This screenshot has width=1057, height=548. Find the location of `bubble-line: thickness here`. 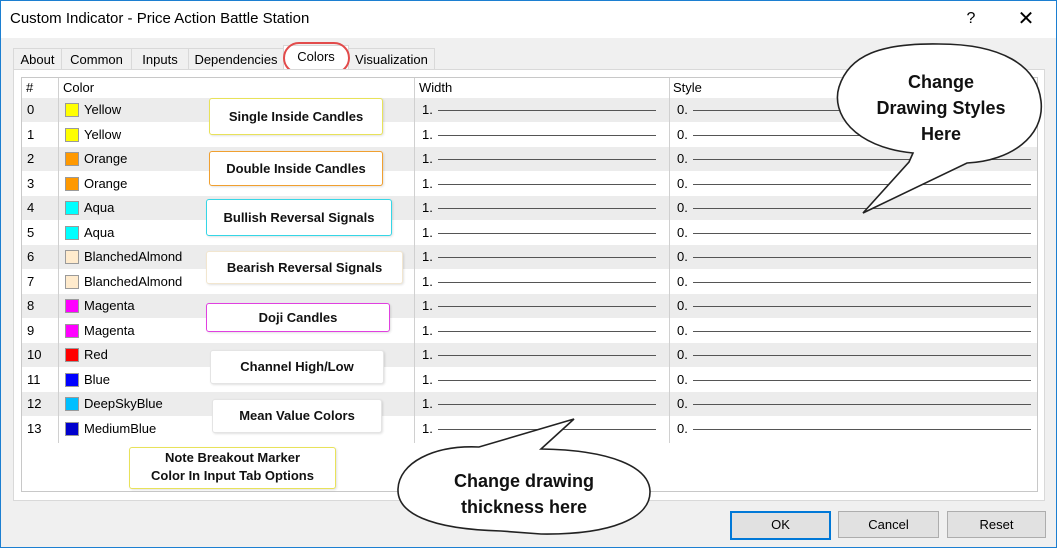

bubble-line: thickness here is located at coordinates (524, 507).